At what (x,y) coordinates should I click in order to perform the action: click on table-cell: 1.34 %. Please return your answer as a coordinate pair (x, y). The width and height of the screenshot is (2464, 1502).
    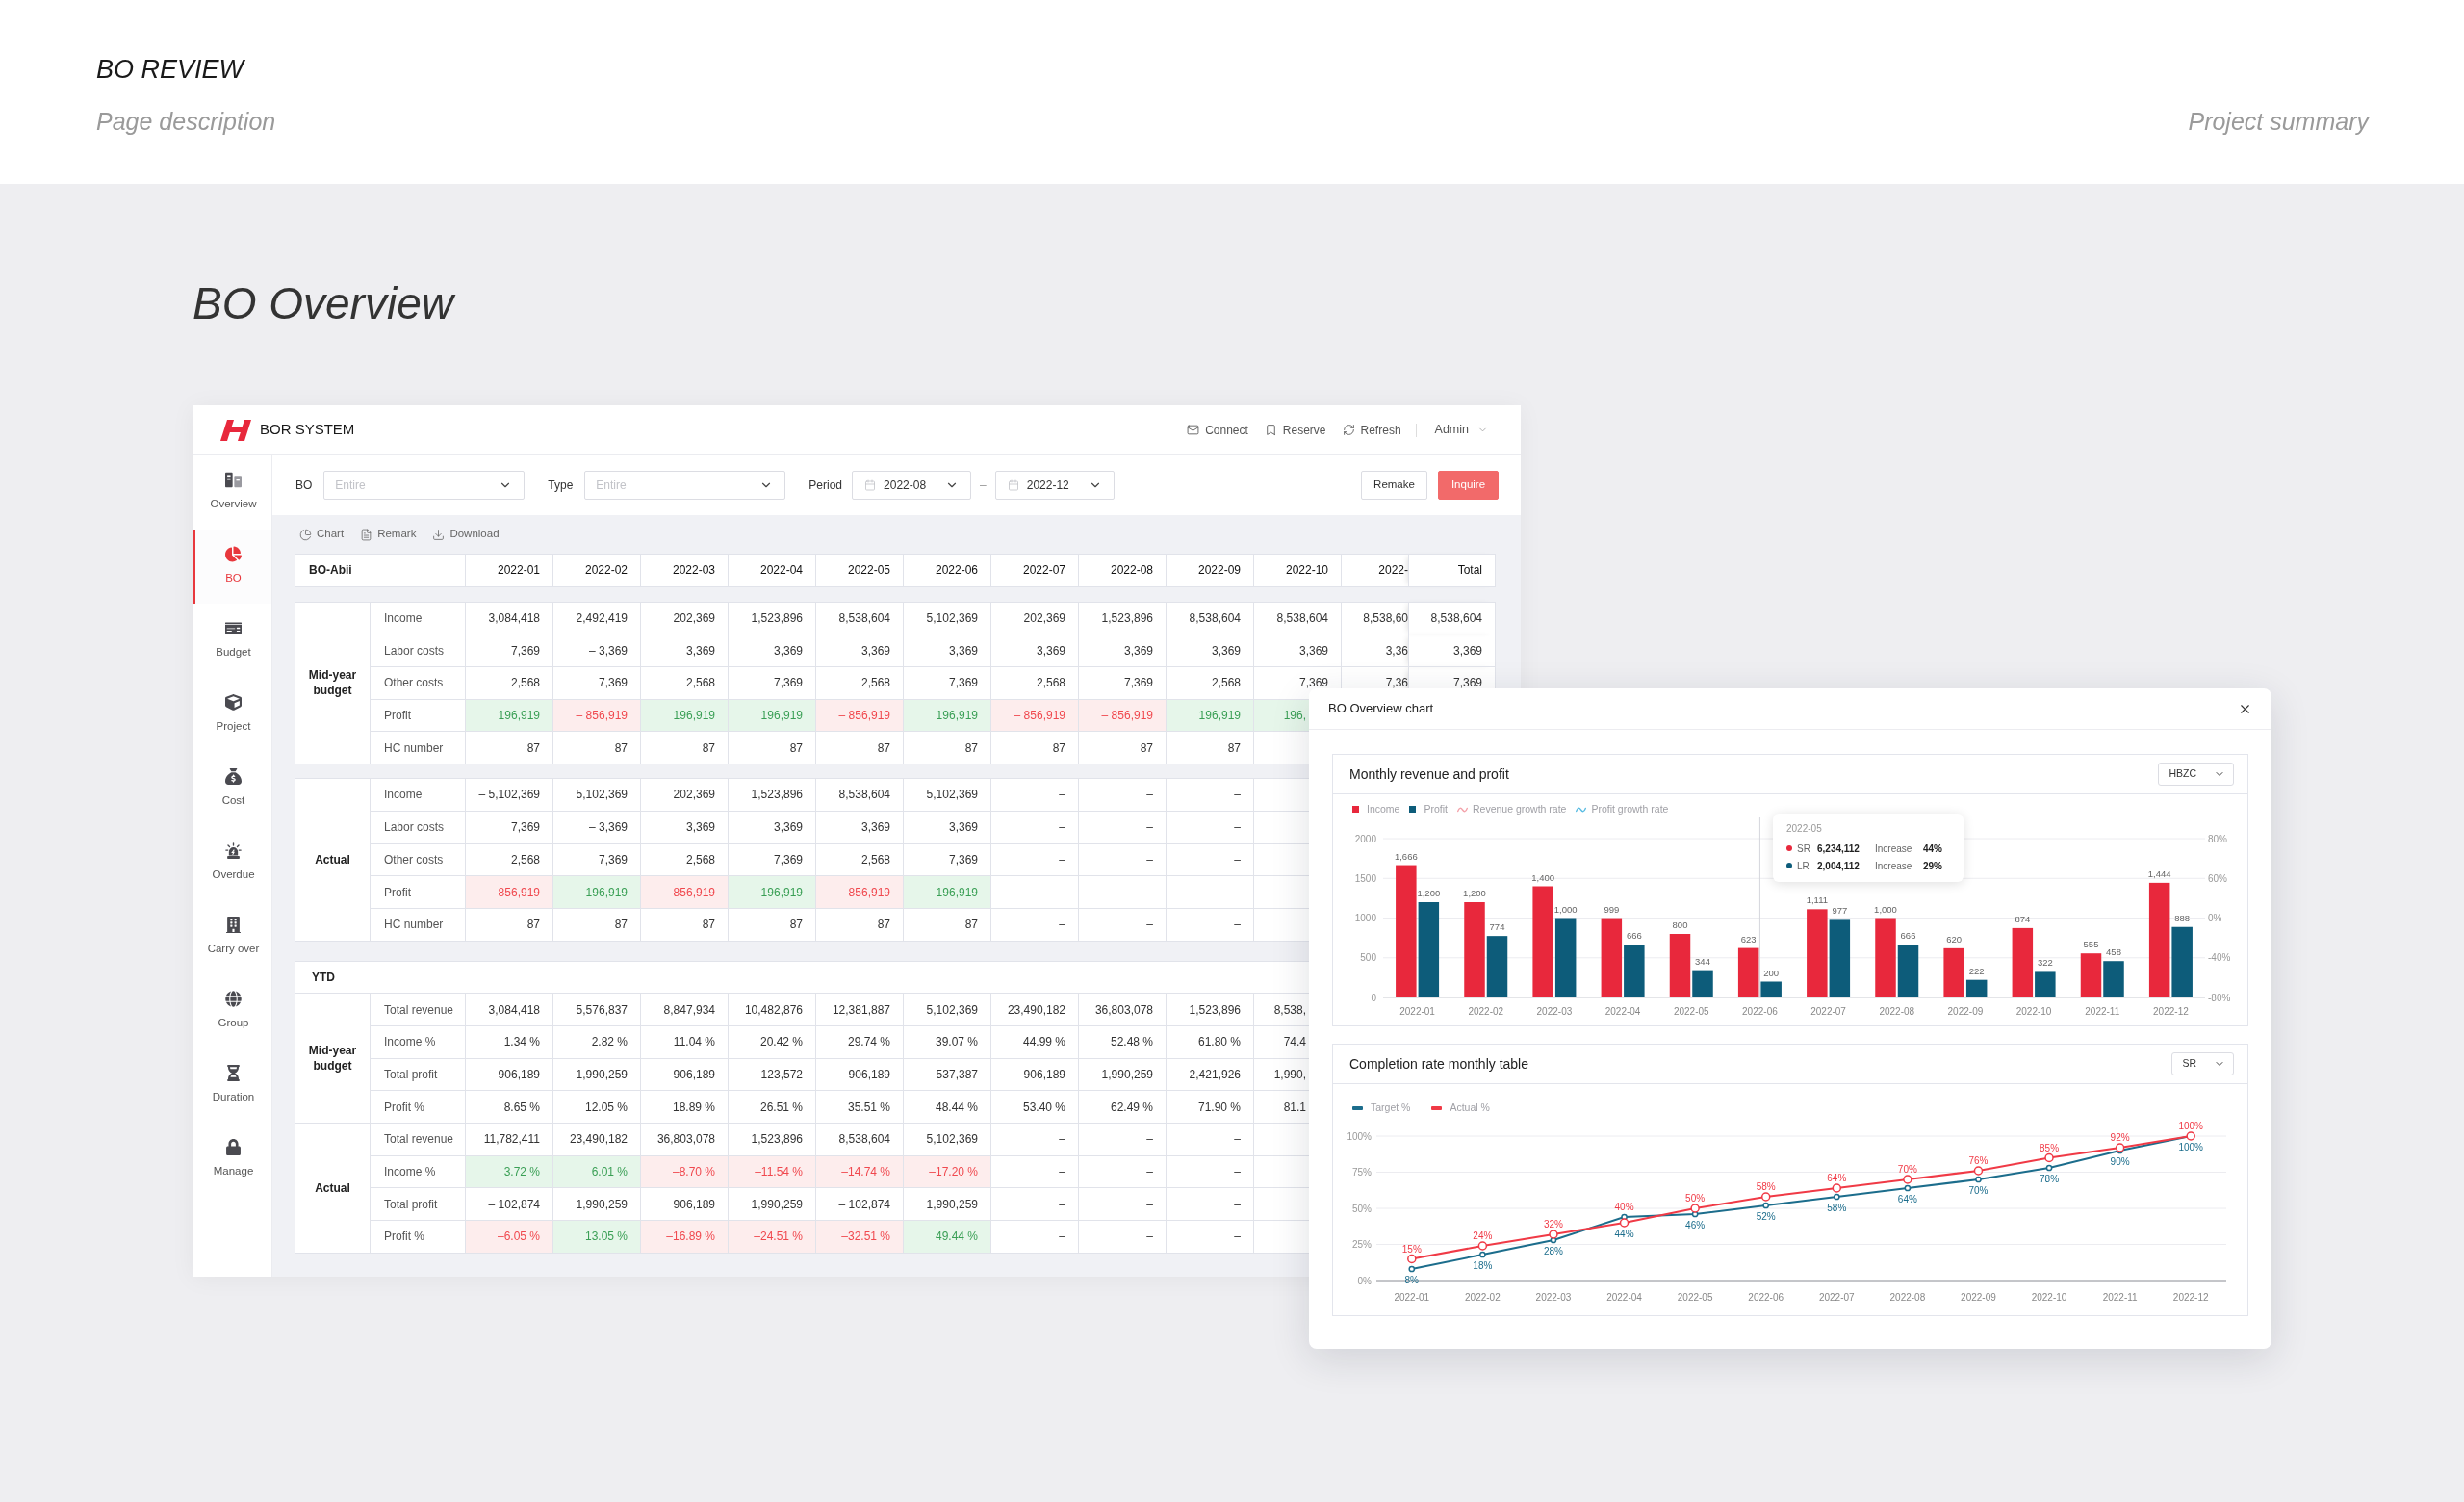
    Looking at the image, I should click on (509, 1042).